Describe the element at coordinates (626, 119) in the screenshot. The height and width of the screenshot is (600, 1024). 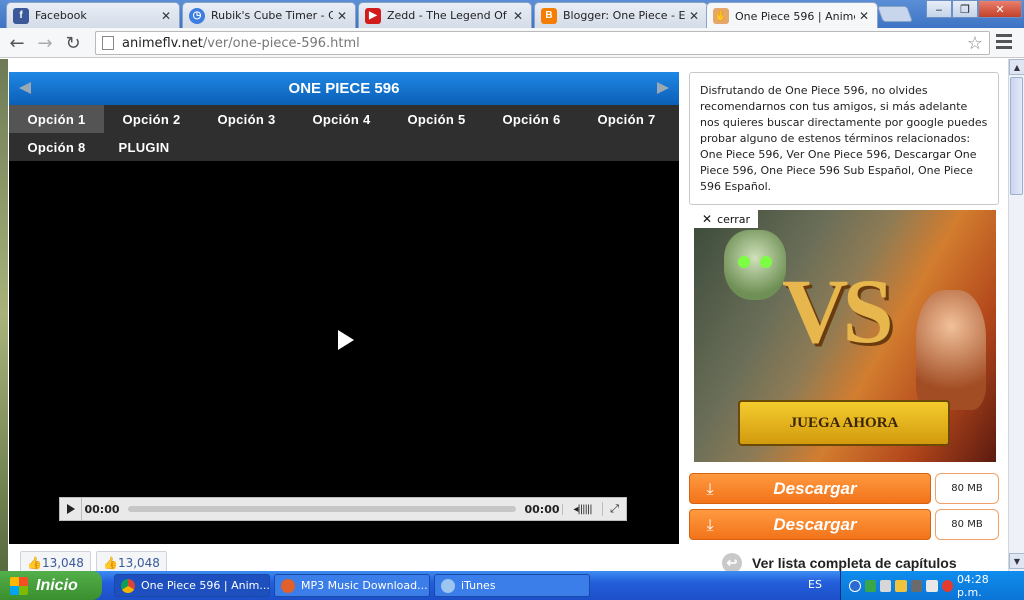
I see `option-7: Opción 7` at that location.